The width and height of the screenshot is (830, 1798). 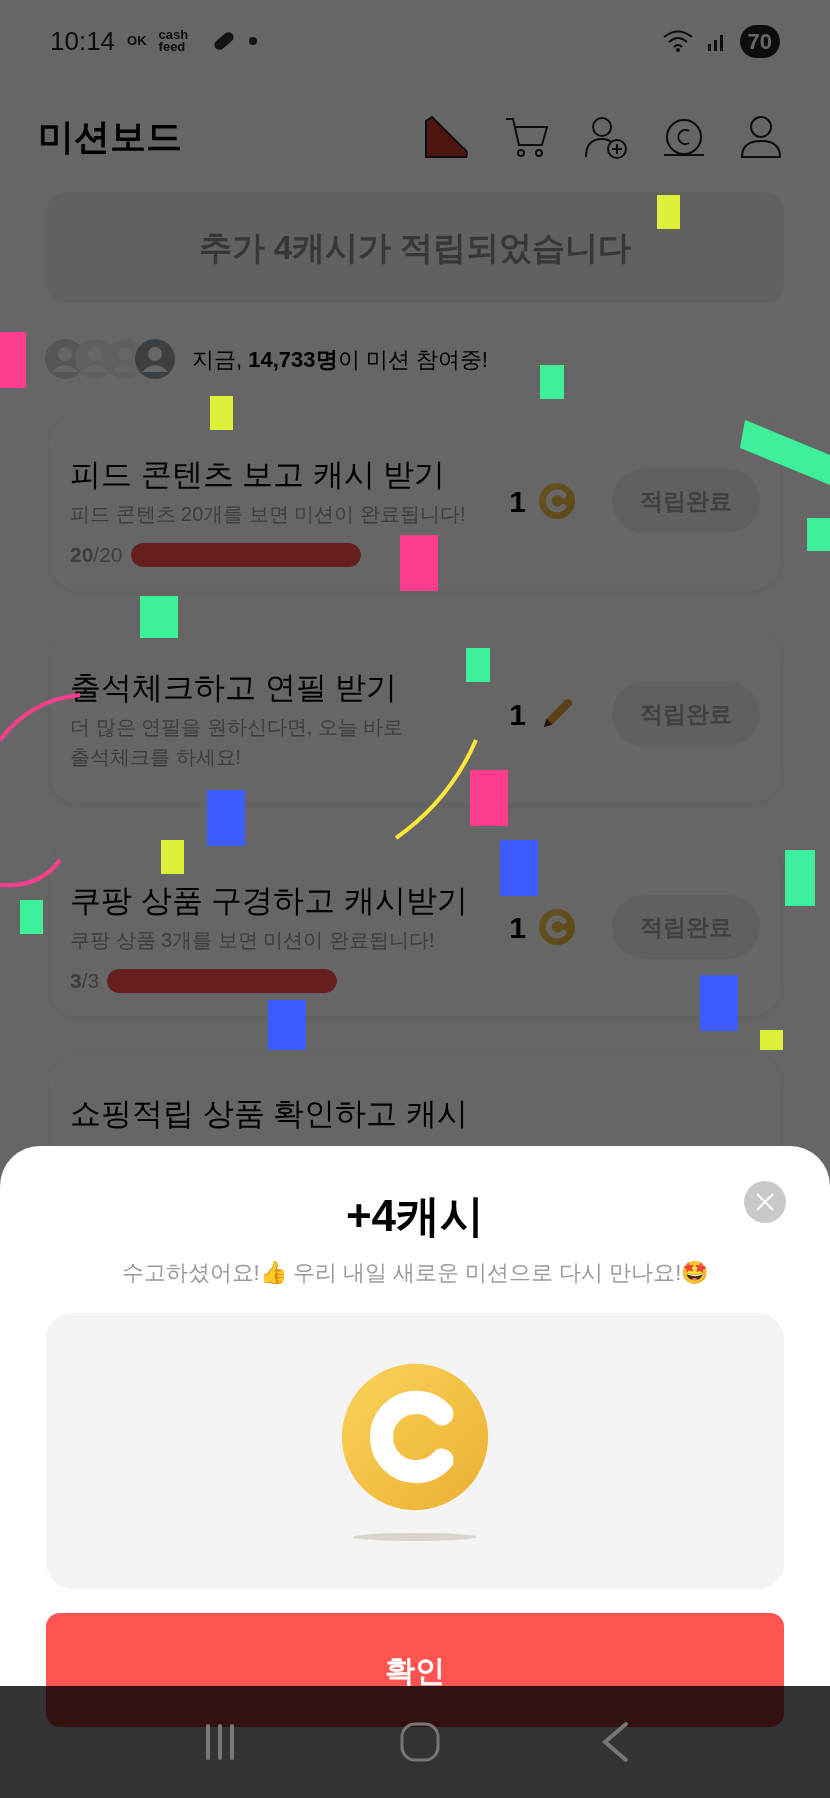 What do you see at coordinates (83, 41) in the screenshot?
I see `status-time: 10:14` at bounding box center [83, 41].